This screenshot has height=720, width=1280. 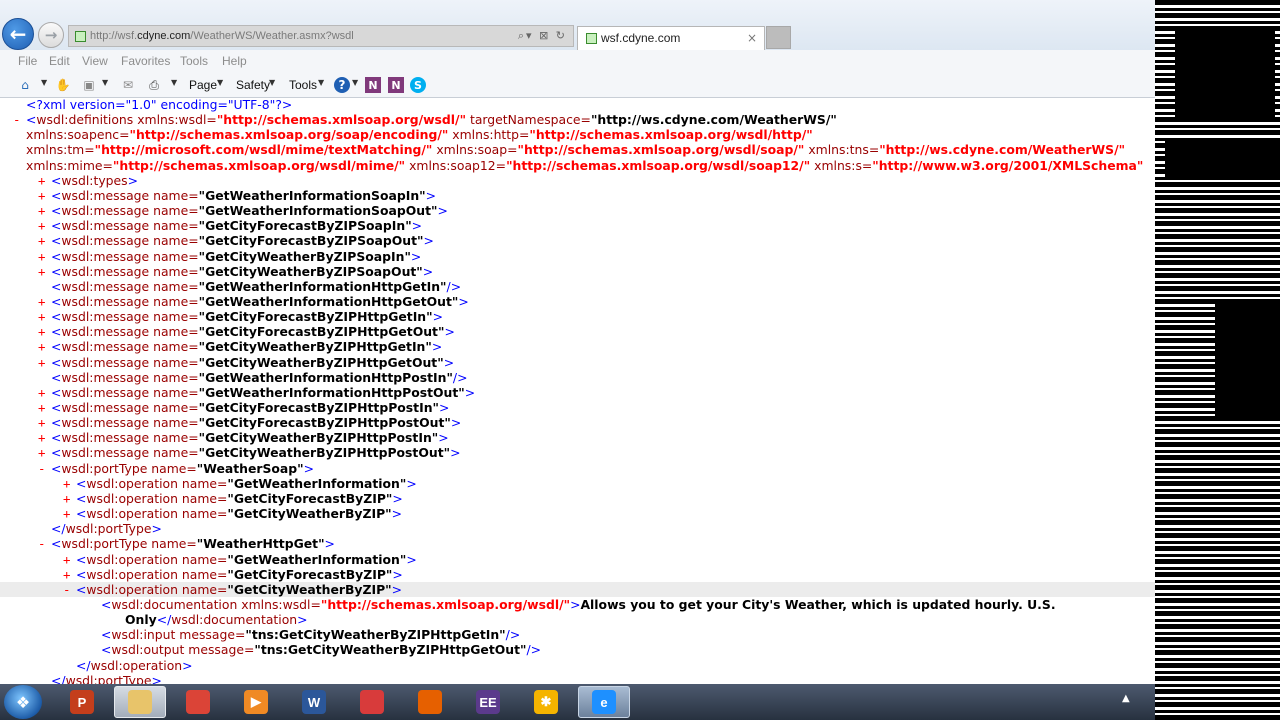 I want to click on home-icon: ⌂, so click(x=25, y=85).